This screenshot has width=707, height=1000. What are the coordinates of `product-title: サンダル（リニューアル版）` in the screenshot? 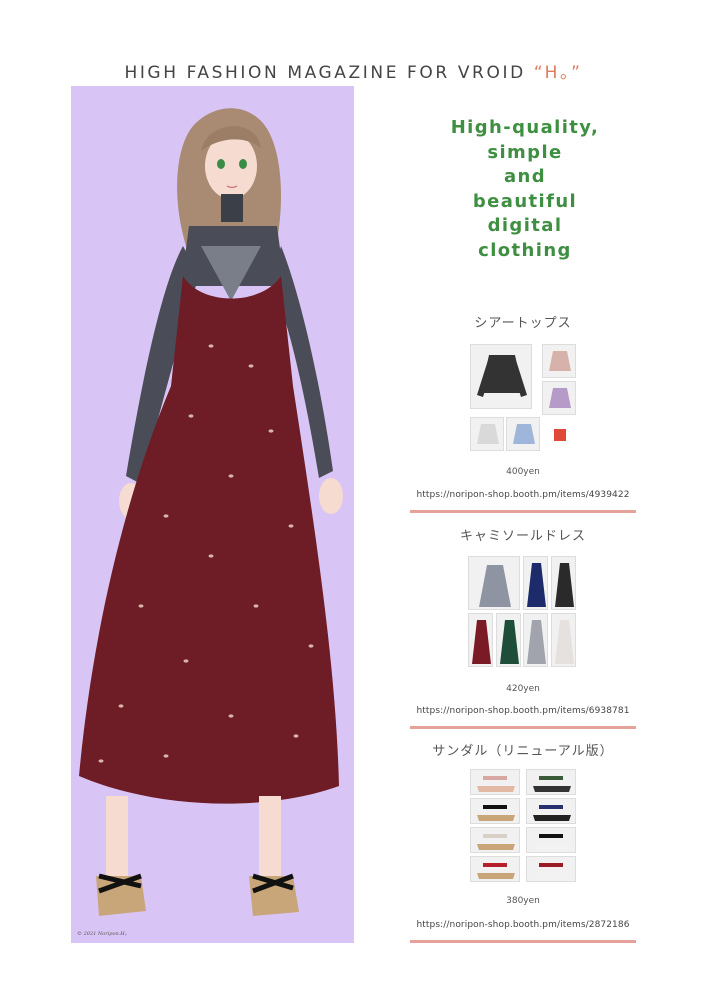 It's located at (523, 751).